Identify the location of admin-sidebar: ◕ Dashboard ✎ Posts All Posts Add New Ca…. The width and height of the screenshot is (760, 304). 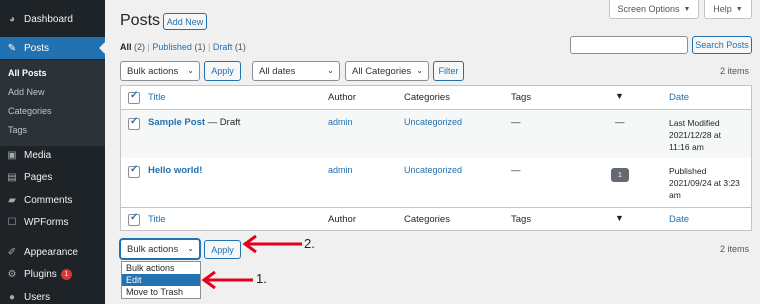
(52, 152).